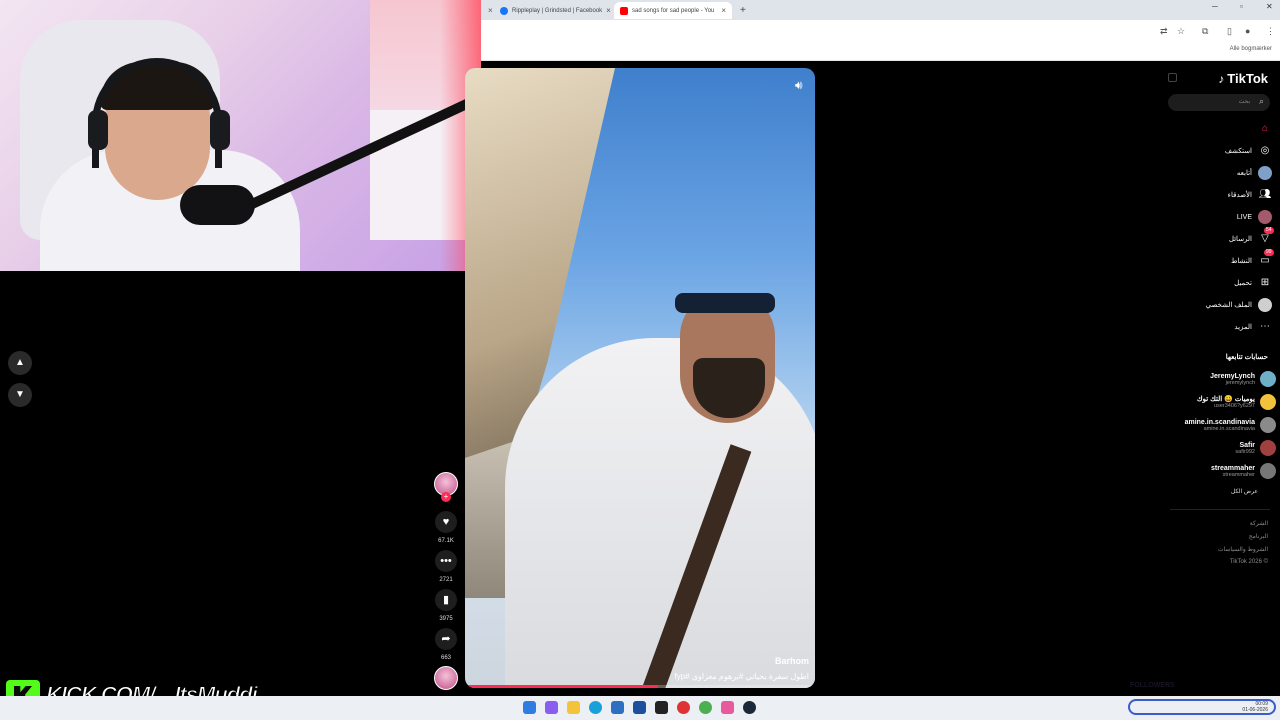 The image size is (1280, 720). I want to click on video-progress-bar, so click(640, 686).